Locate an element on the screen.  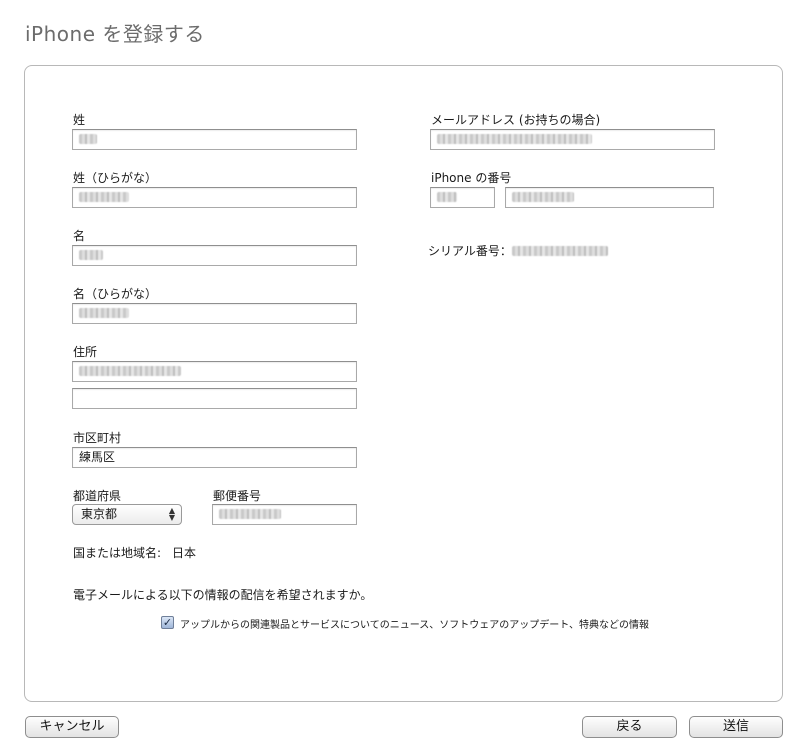
phone-area-code-field is located at coordinates (462, 197).